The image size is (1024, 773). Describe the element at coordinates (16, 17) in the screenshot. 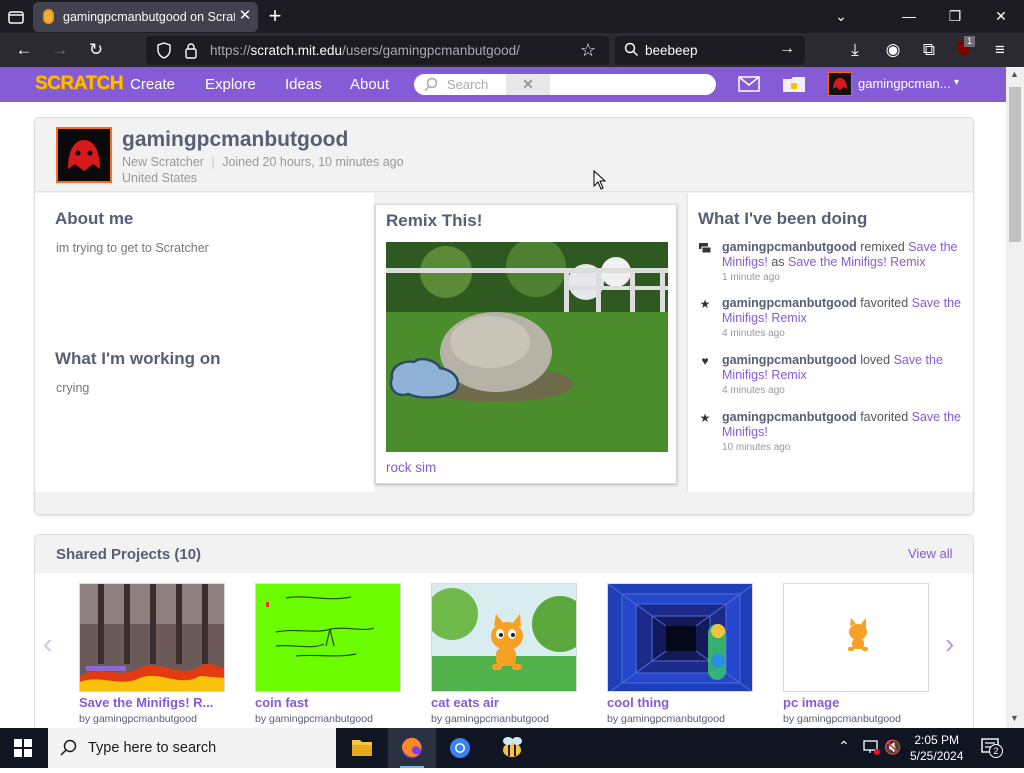

I see `list-all-tabs-icon` at that location.